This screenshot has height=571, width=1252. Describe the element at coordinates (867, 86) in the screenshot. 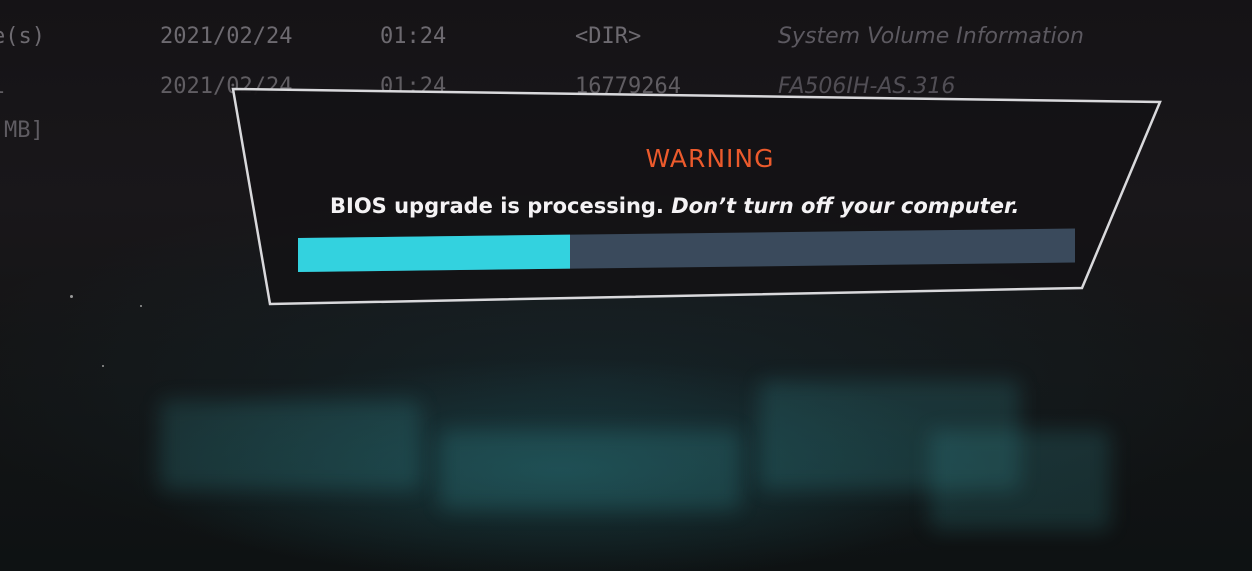

I see `file-name-cell: FA506IH-AS.316` at that location.